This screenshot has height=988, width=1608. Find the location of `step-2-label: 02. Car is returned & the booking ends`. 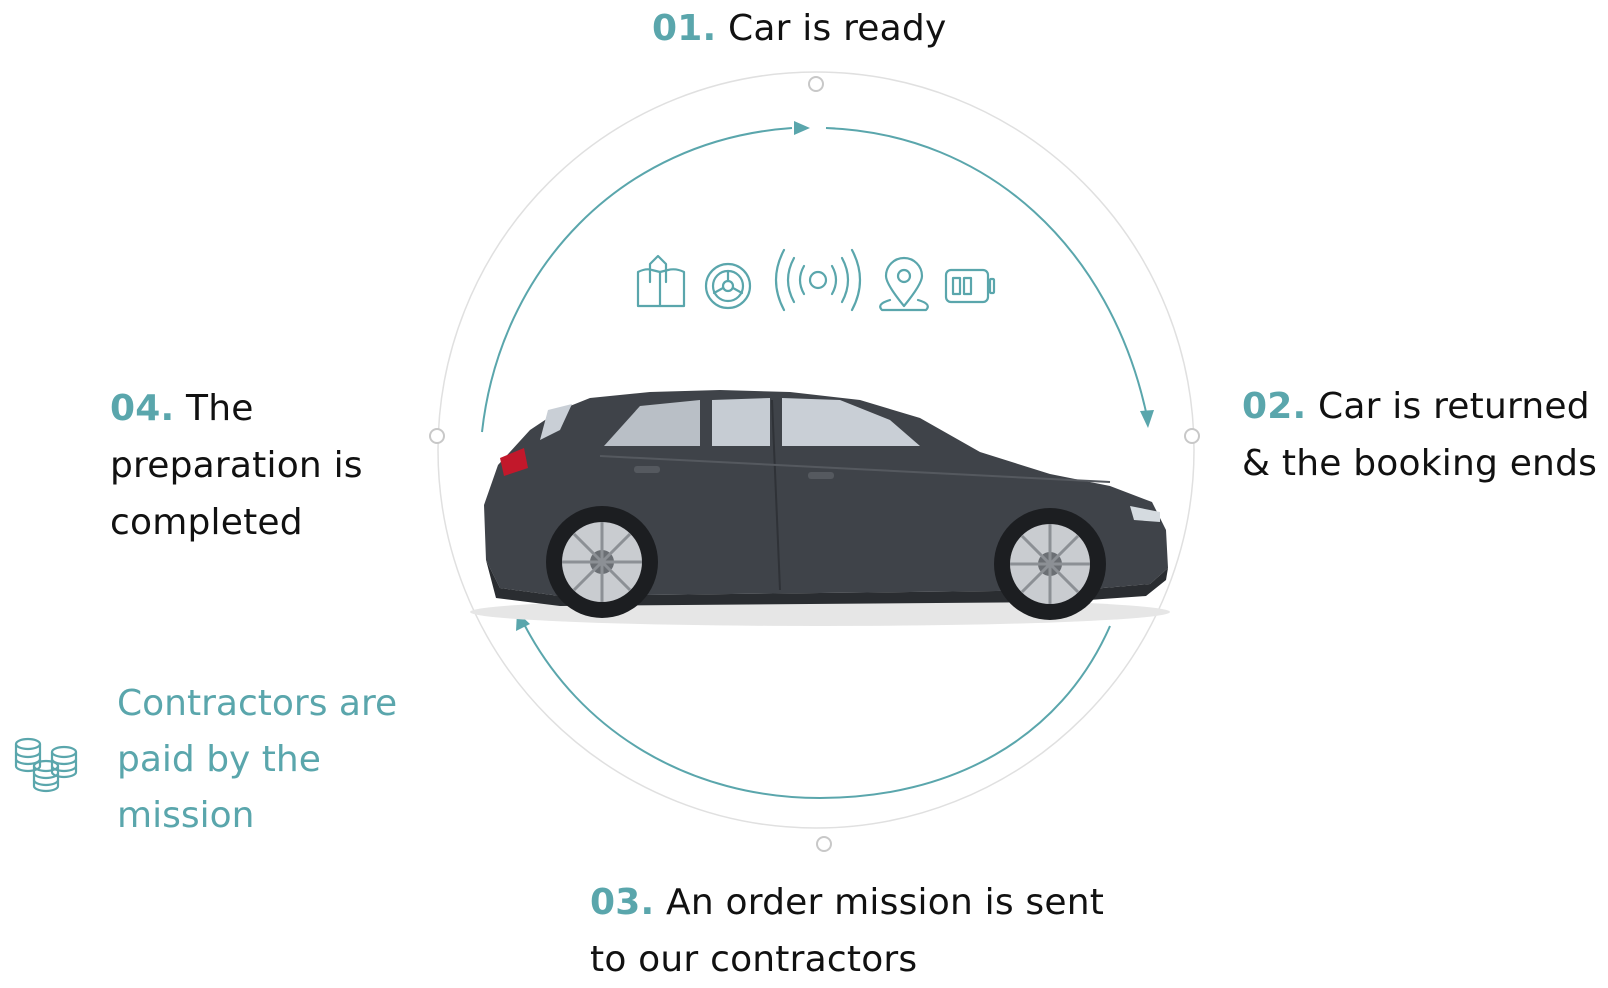

step-2-label: 02. Car is returned & the booking ends is located at coordinates (1422, 435).